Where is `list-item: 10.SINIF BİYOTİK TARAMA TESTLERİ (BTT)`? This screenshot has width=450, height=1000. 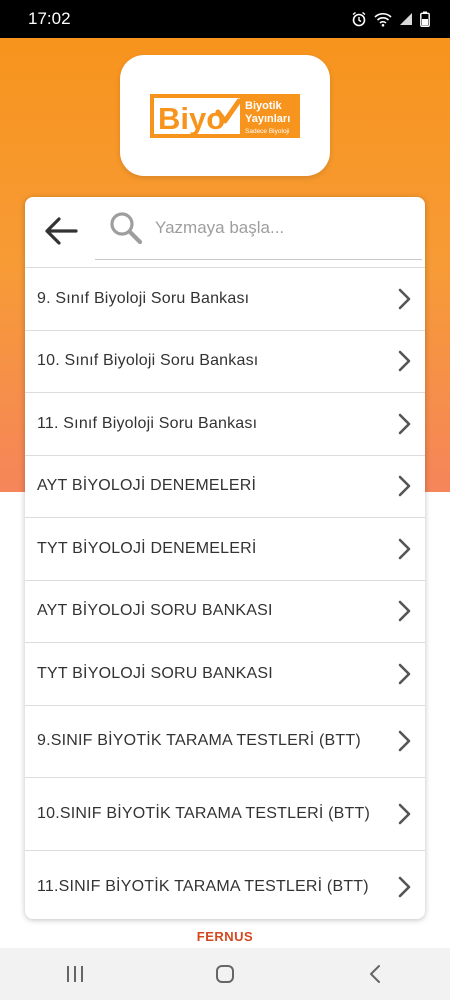 list-item: 10.SINIF BİYOTİK TARAMA TESTLERİ (BTT) is located at coordinates (225, 814).